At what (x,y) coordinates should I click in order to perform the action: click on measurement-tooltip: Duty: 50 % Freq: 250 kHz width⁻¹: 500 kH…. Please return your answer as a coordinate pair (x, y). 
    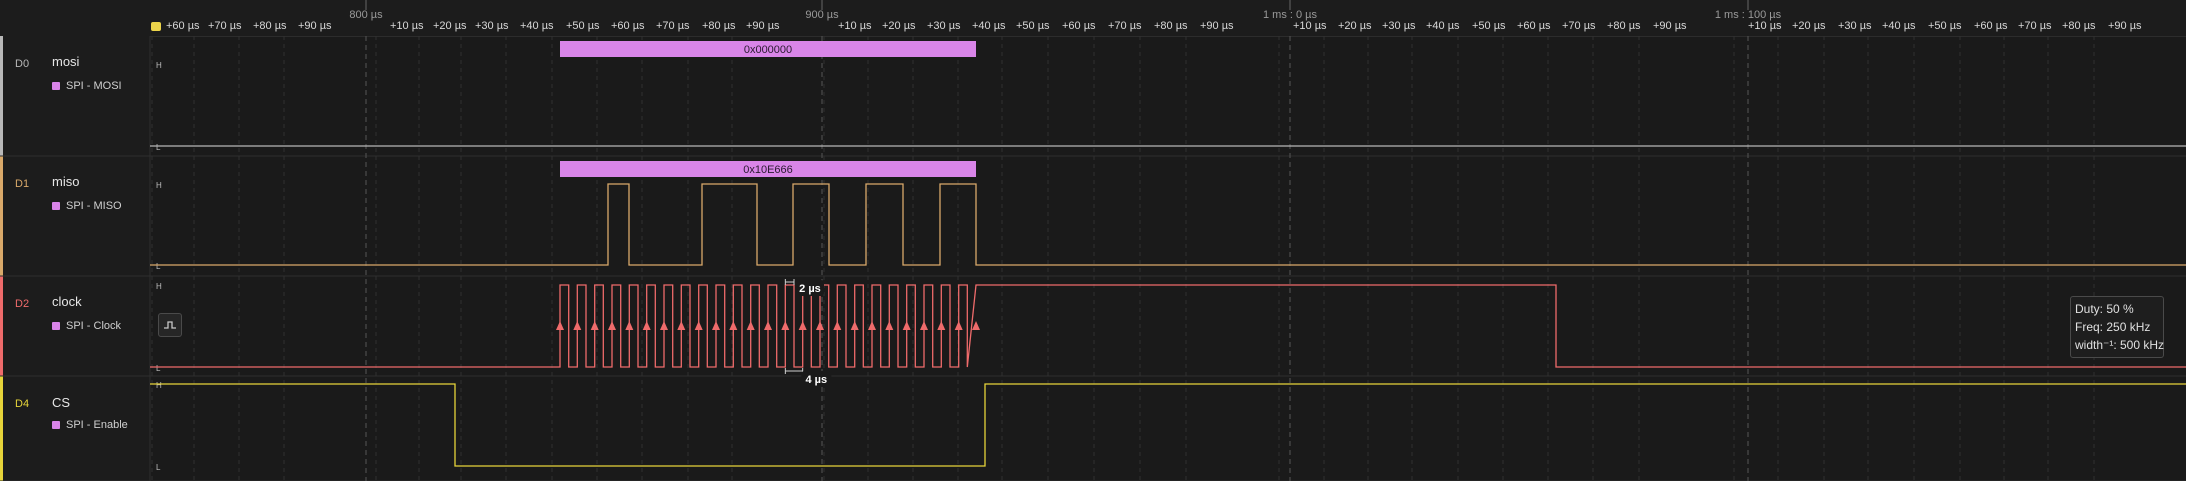
    Looking at the image, I should click on (2117, 327).